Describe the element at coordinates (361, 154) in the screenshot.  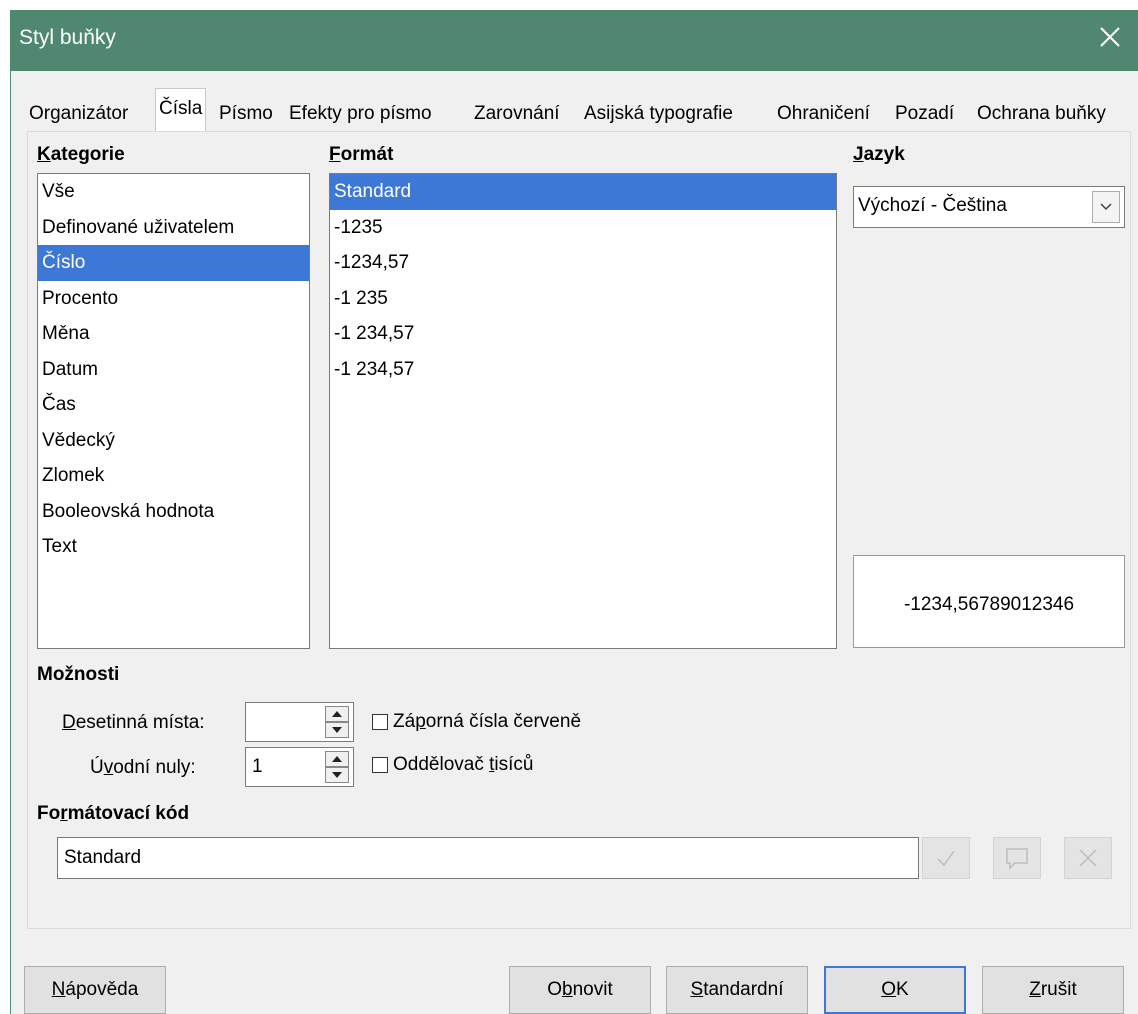
I see `format-heading: Formát` at that location.